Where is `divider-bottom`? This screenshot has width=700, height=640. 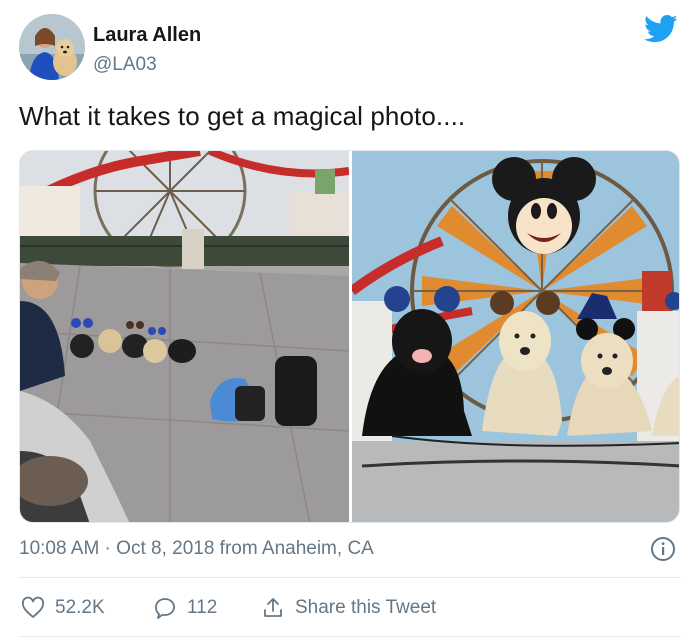
divider-bottom is located at coordinates (350, 636).